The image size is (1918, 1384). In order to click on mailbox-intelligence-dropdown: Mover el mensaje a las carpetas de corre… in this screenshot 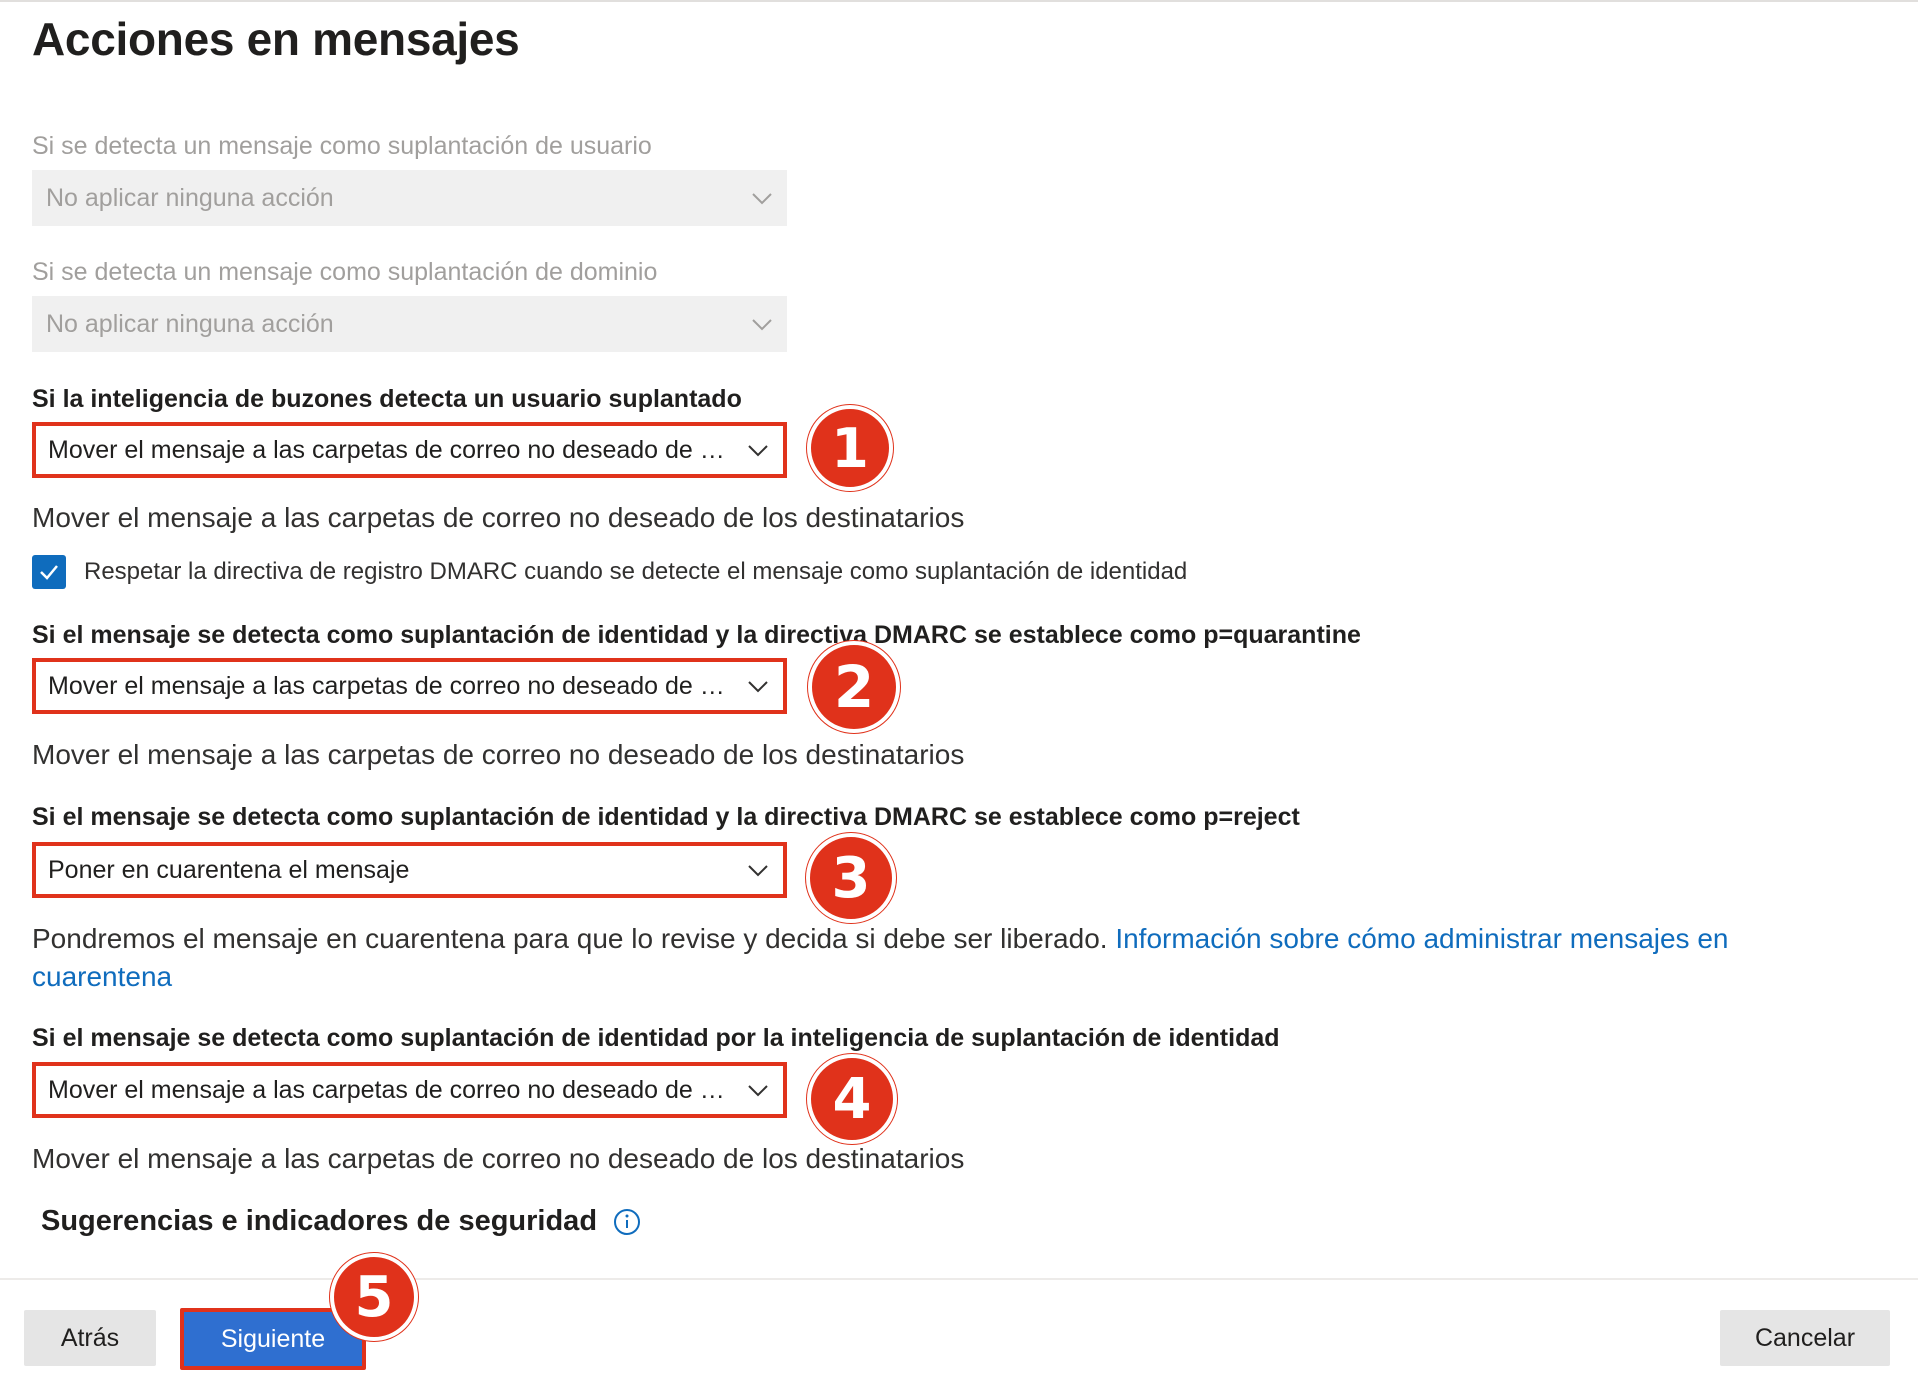, I will do `click(409, 450)`.